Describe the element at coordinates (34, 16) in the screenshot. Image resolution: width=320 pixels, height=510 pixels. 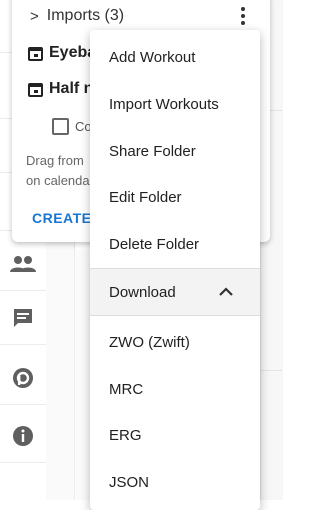
I see `chevron-right-icon: >` at that location.